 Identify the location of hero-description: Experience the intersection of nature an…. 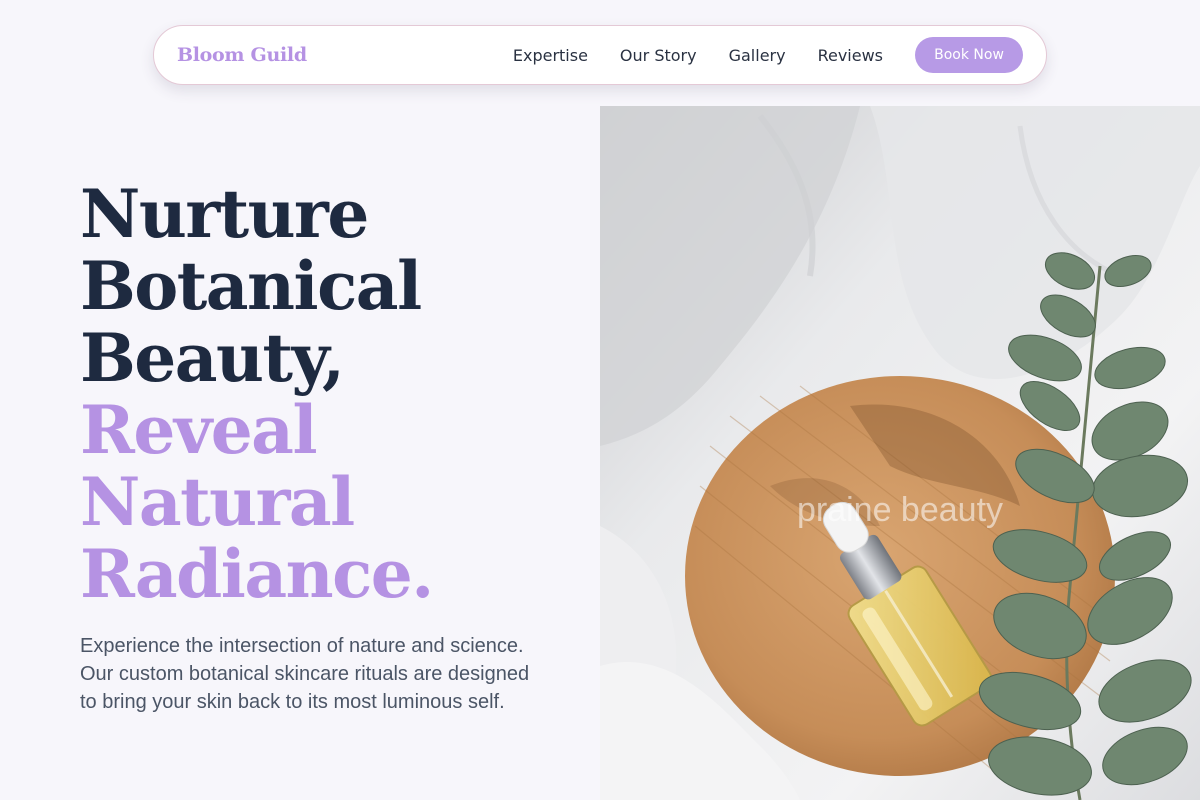
(305, 674).